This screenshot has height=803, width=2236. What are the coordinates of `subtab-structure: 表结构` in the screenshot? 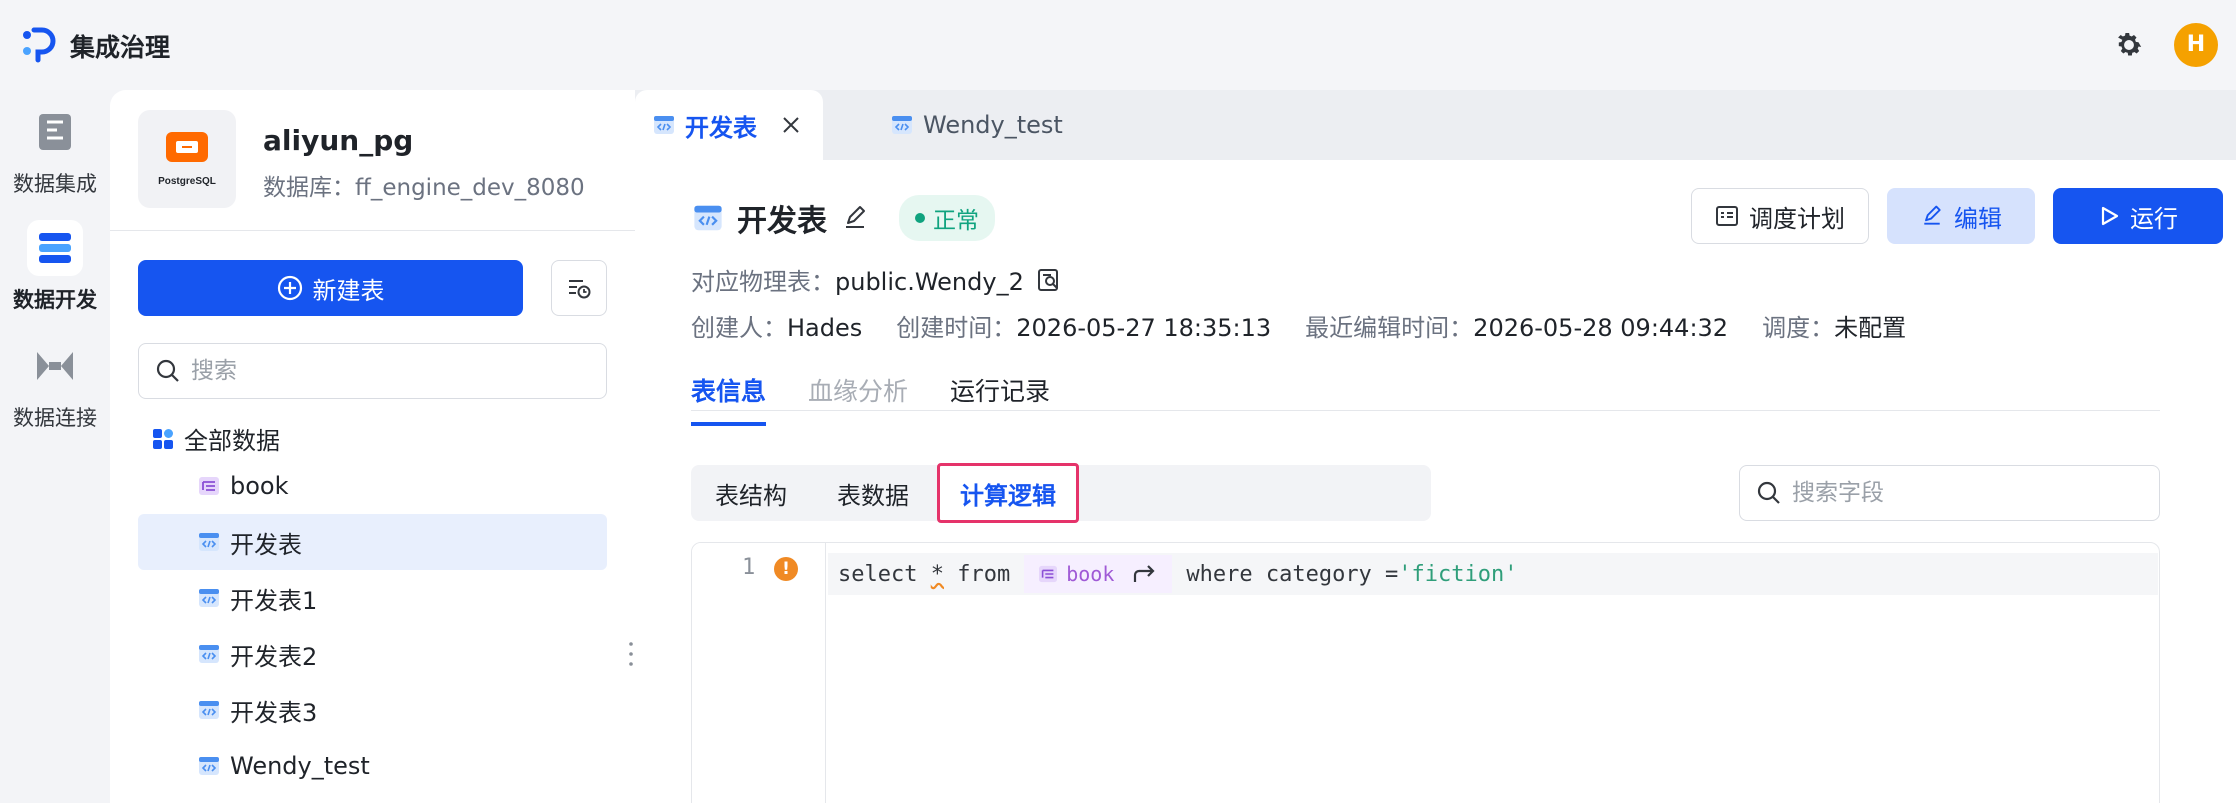 It's located at (751, 493).